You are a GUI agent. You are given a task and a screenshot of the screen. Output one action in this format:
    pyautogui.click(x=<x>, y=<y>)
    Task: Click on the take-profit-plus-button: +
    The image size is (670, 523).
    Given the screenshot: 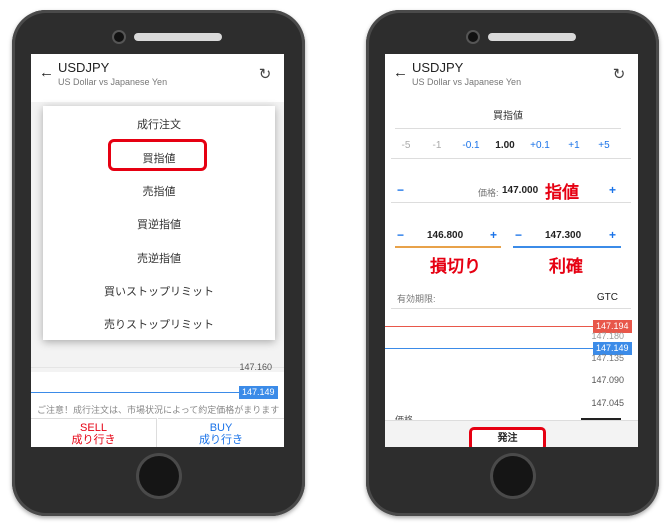 What is the action you would take?
    pyautogui.click(x=612, y=235)
    